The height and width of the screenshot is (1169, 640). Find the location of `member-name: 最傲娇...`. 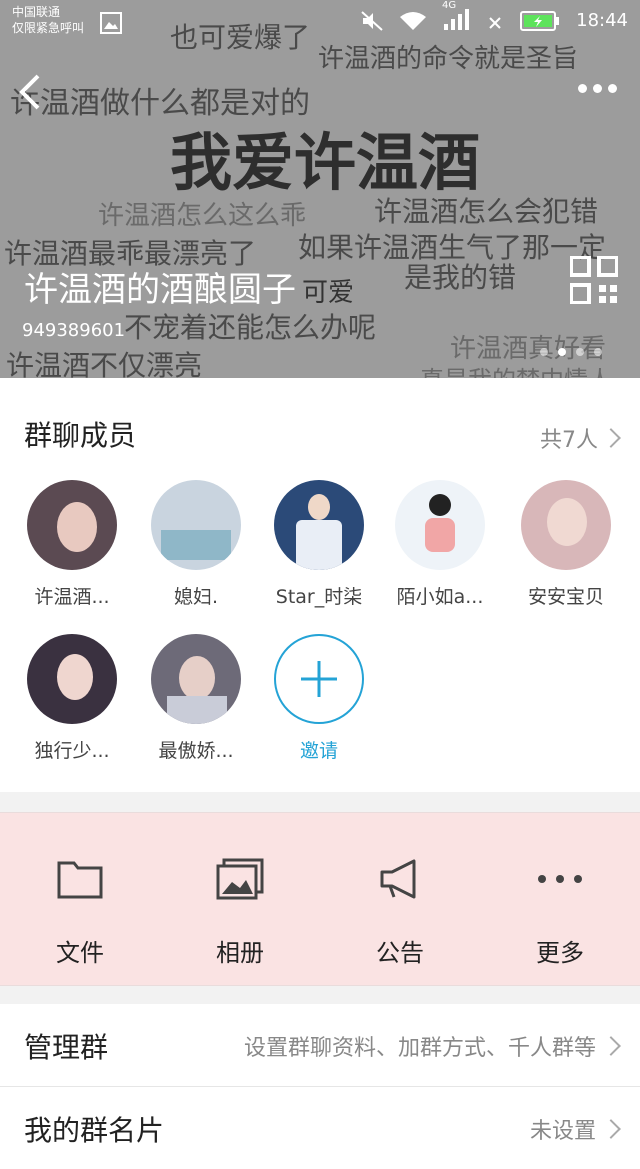

member-name: 最傲娇... is located at coordinates (196, 751).